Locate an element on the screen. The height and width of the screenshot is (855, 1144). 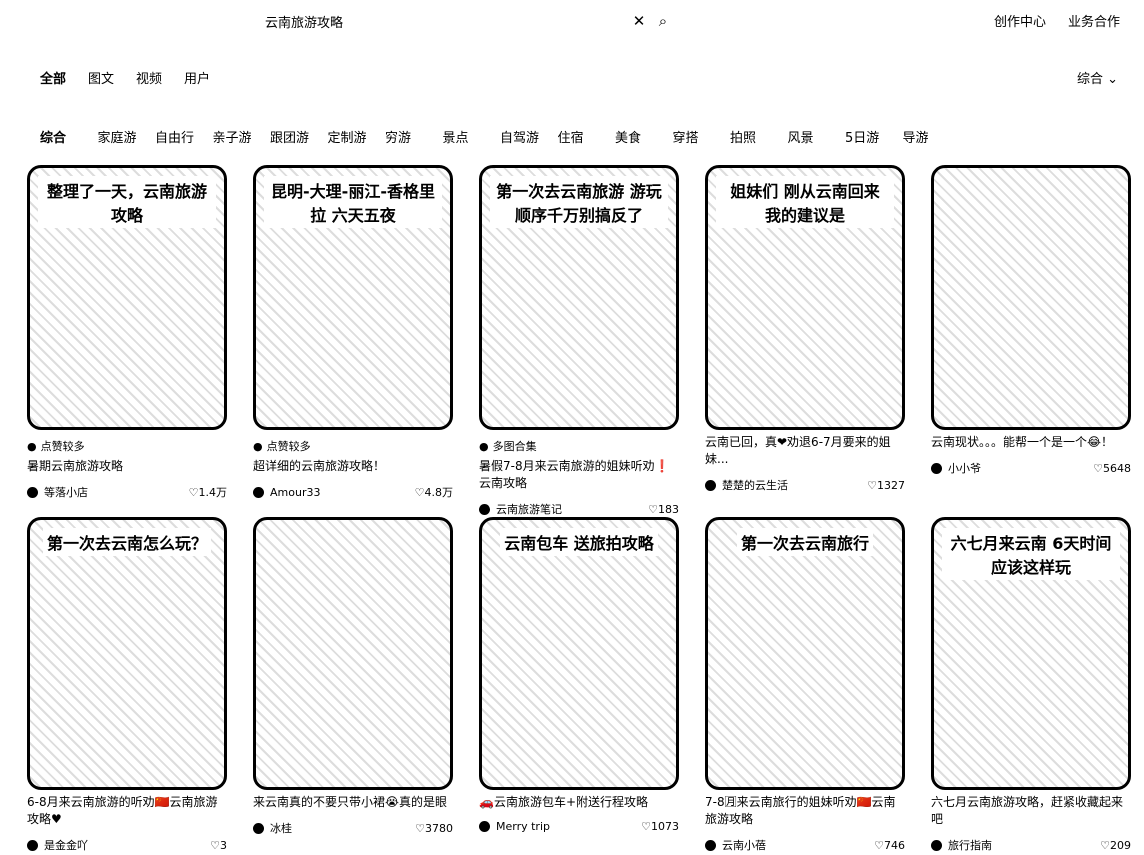
cover-headline: 六七月来云南 6天时间 应该这样玩 is located at coordinates (1031, 554).